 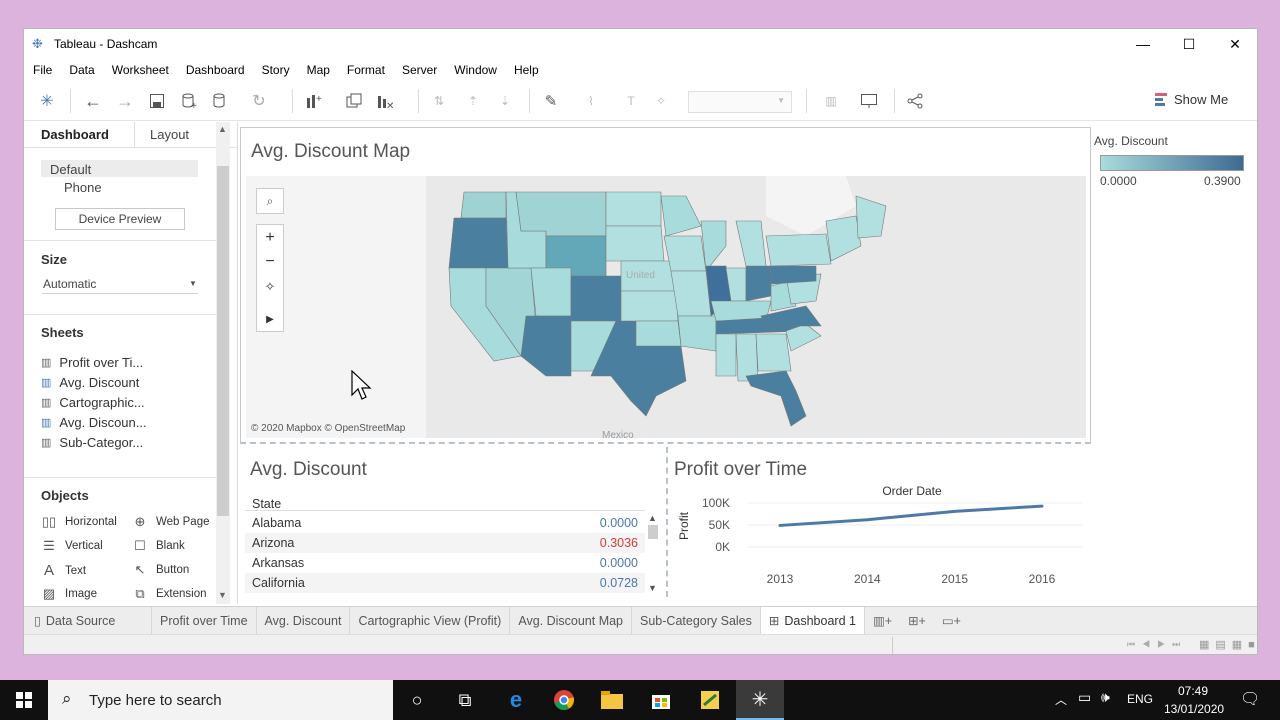 What do you see at coordinates (365, 70) in the screenshot?
I see `menu-format: Format` at bounding box center [365, 70].